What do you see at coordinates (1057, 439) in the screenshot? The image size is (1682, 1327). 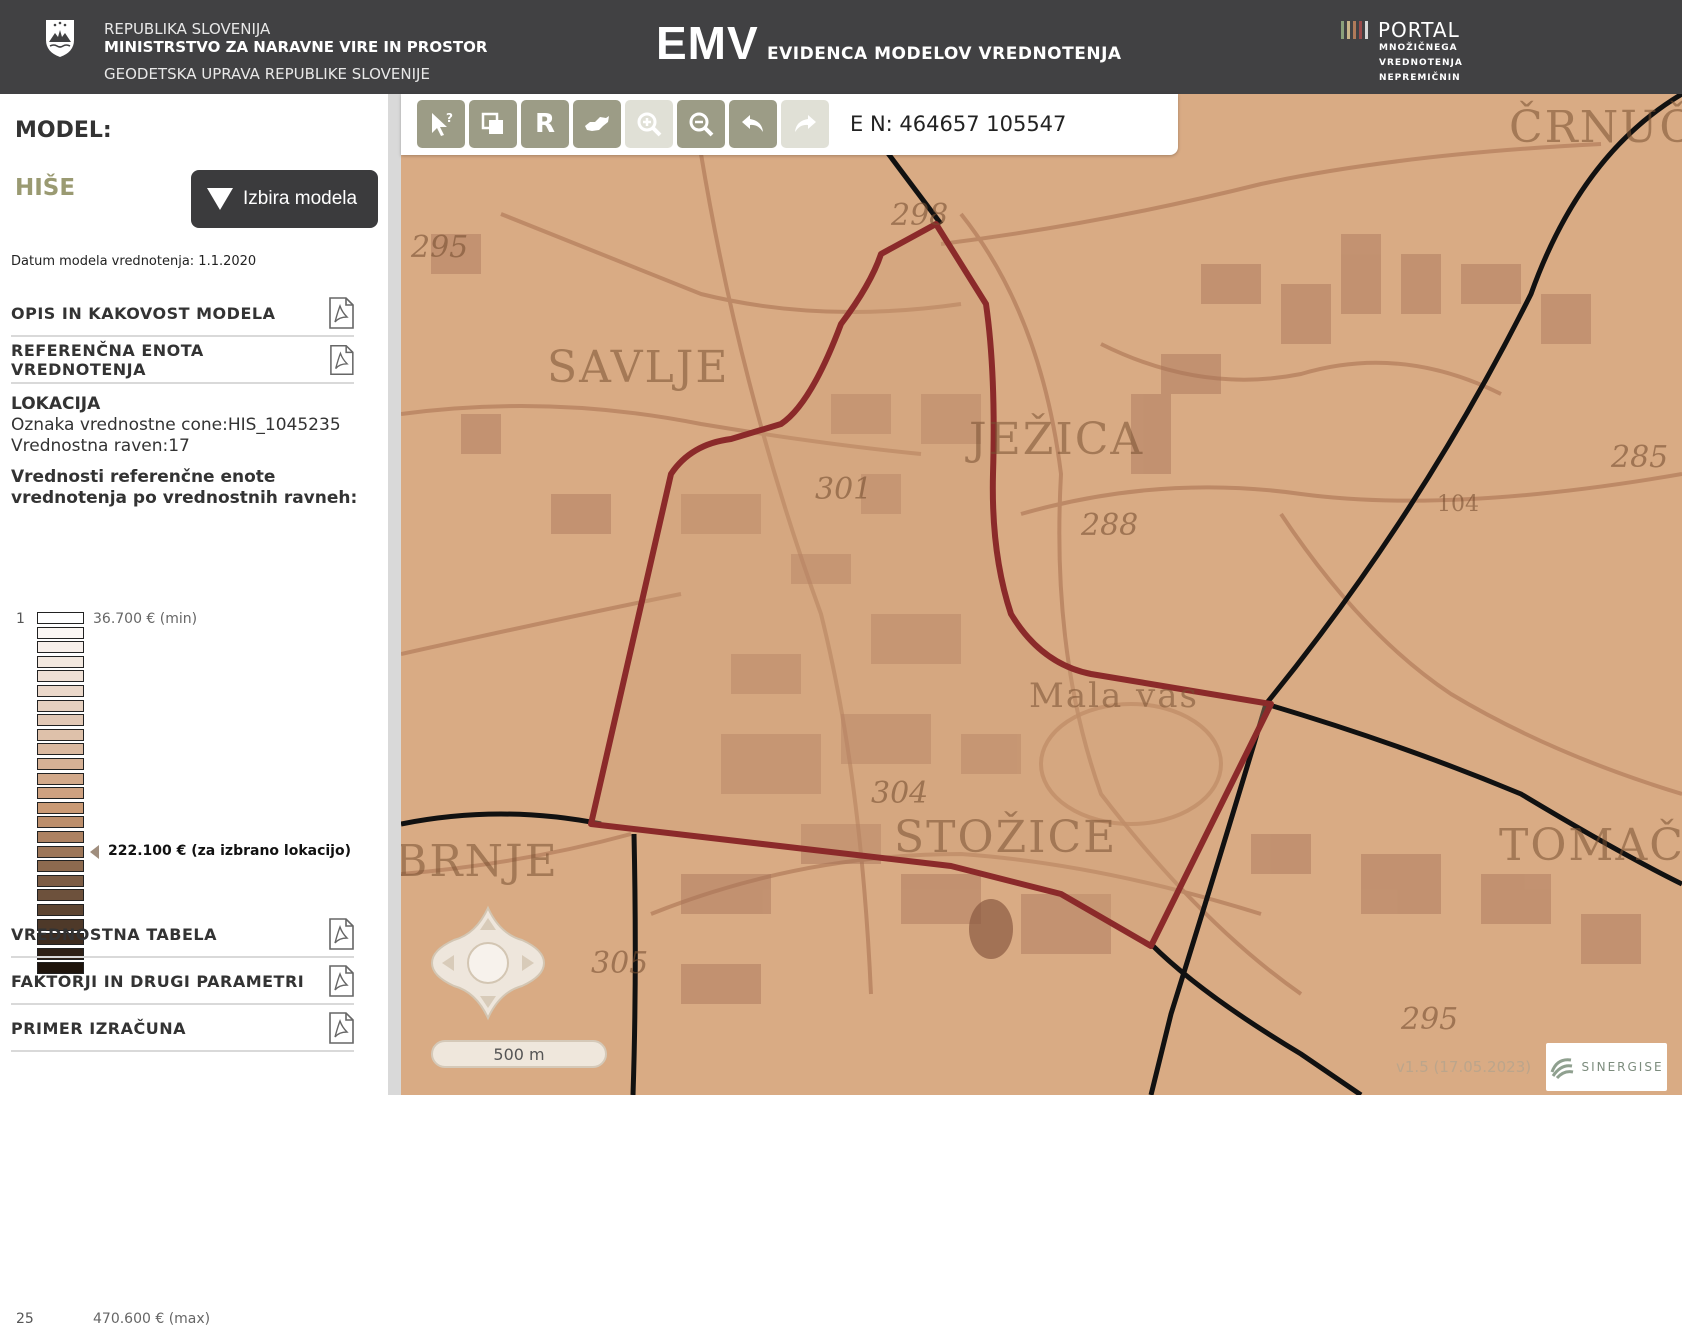 I see `map-place-label: JEŽICA` at bounding box center [1057, 439].